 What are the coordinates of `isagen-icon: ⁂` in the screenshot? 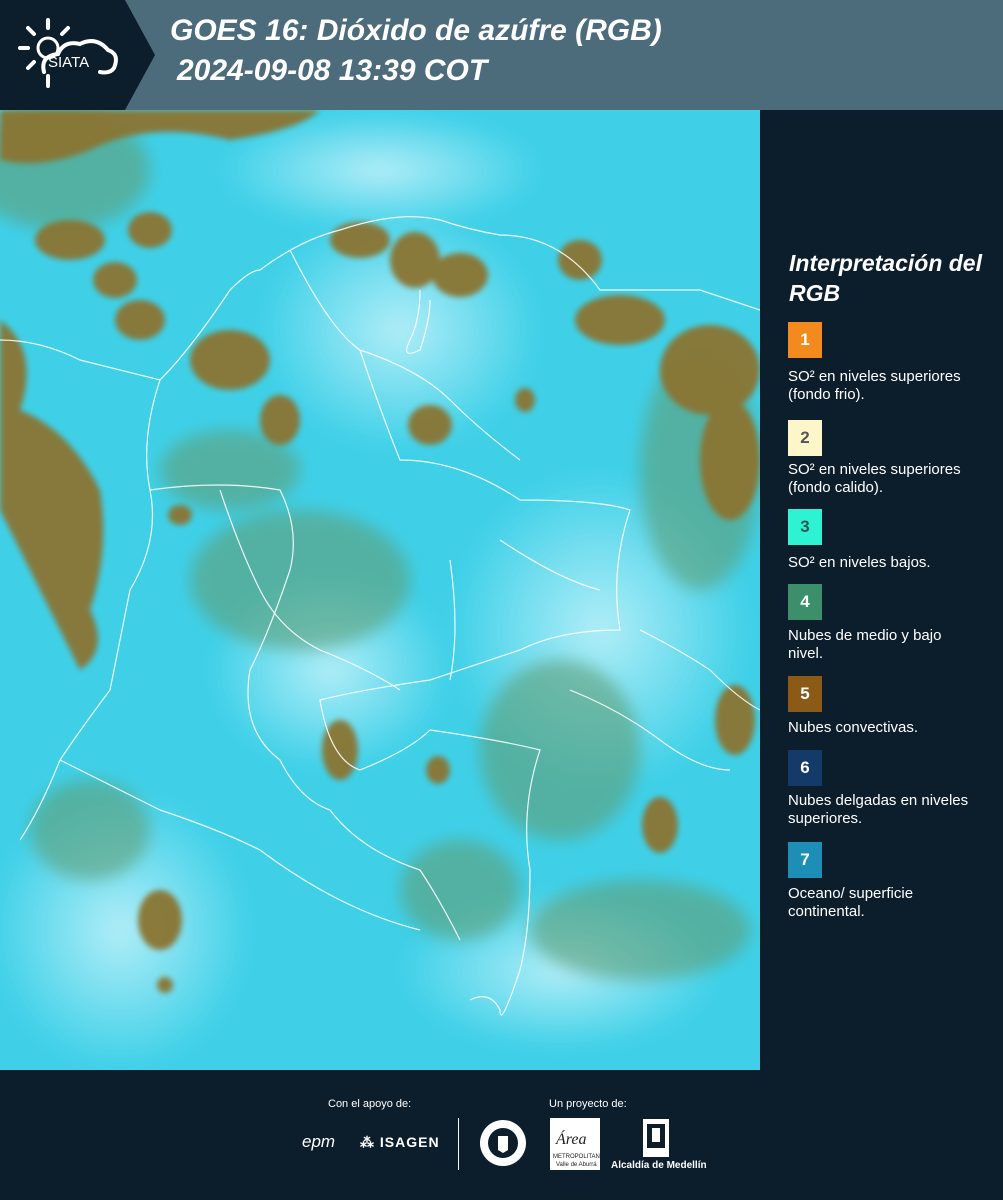 It's located at (367, 1142).